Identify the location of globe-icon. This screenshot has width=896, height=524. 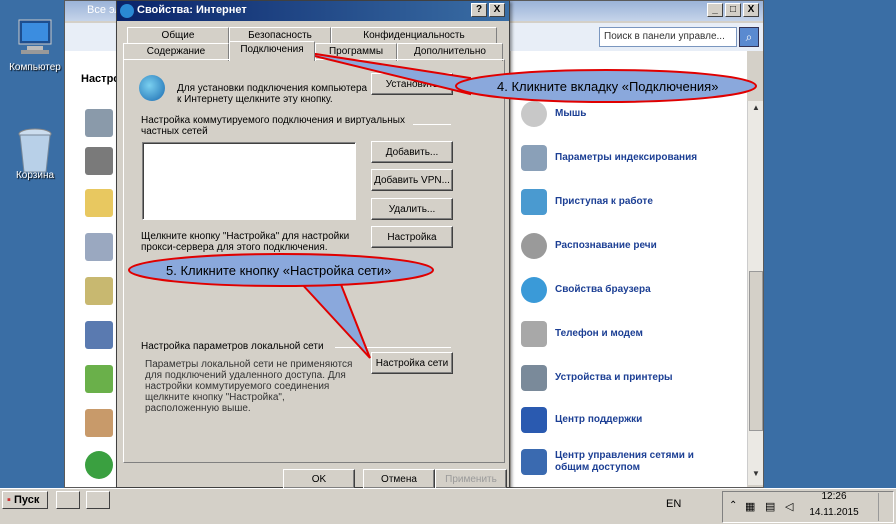
(534, 290).